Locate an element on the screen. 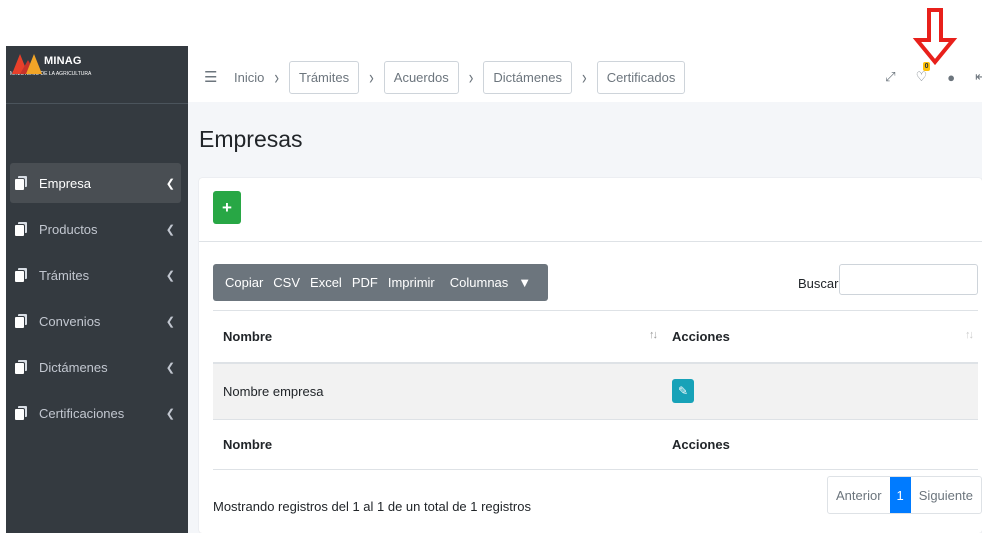 Image resolution: width=982 pixels, height=533 pixels. card-header: + is located at coordinates (590, 210).